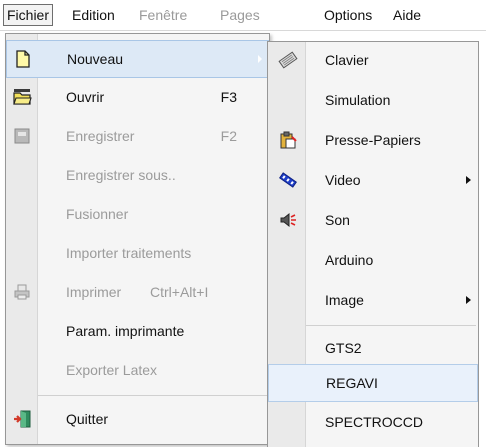 The width and height of the screenshot is (486, 447). What do you see at coordinates (137, 98) in the screenshot?
I see `menu-item-ouvrir: Ouvrir F3` at bounding box center [137, 98].